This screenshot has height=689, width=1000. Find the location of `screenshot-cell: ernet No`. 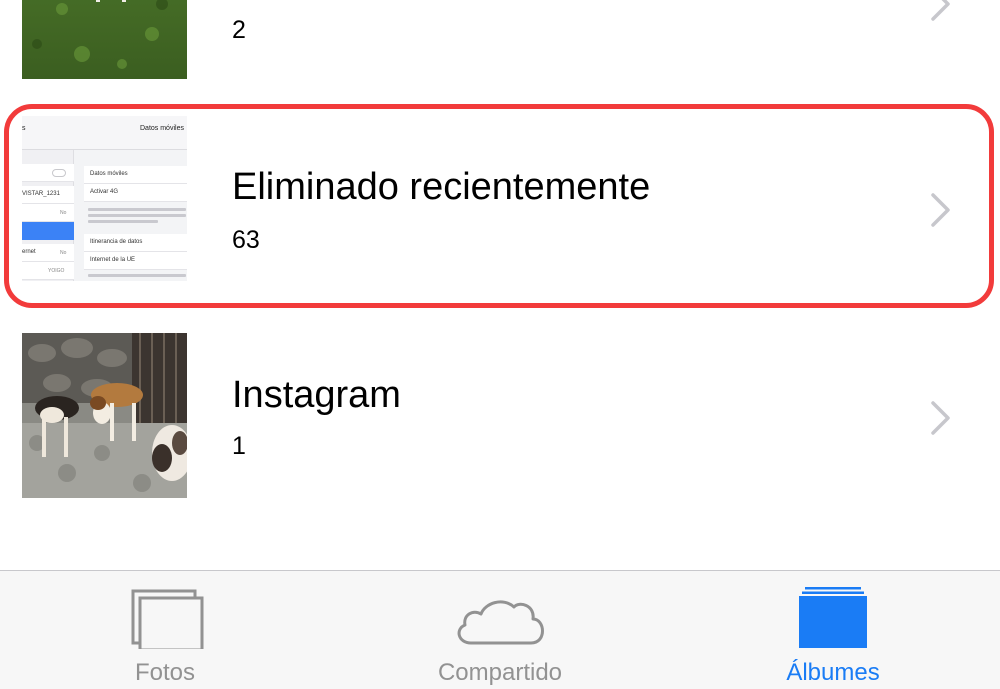

screenshot-cell: ernet No is located at coordinates (48, 253).